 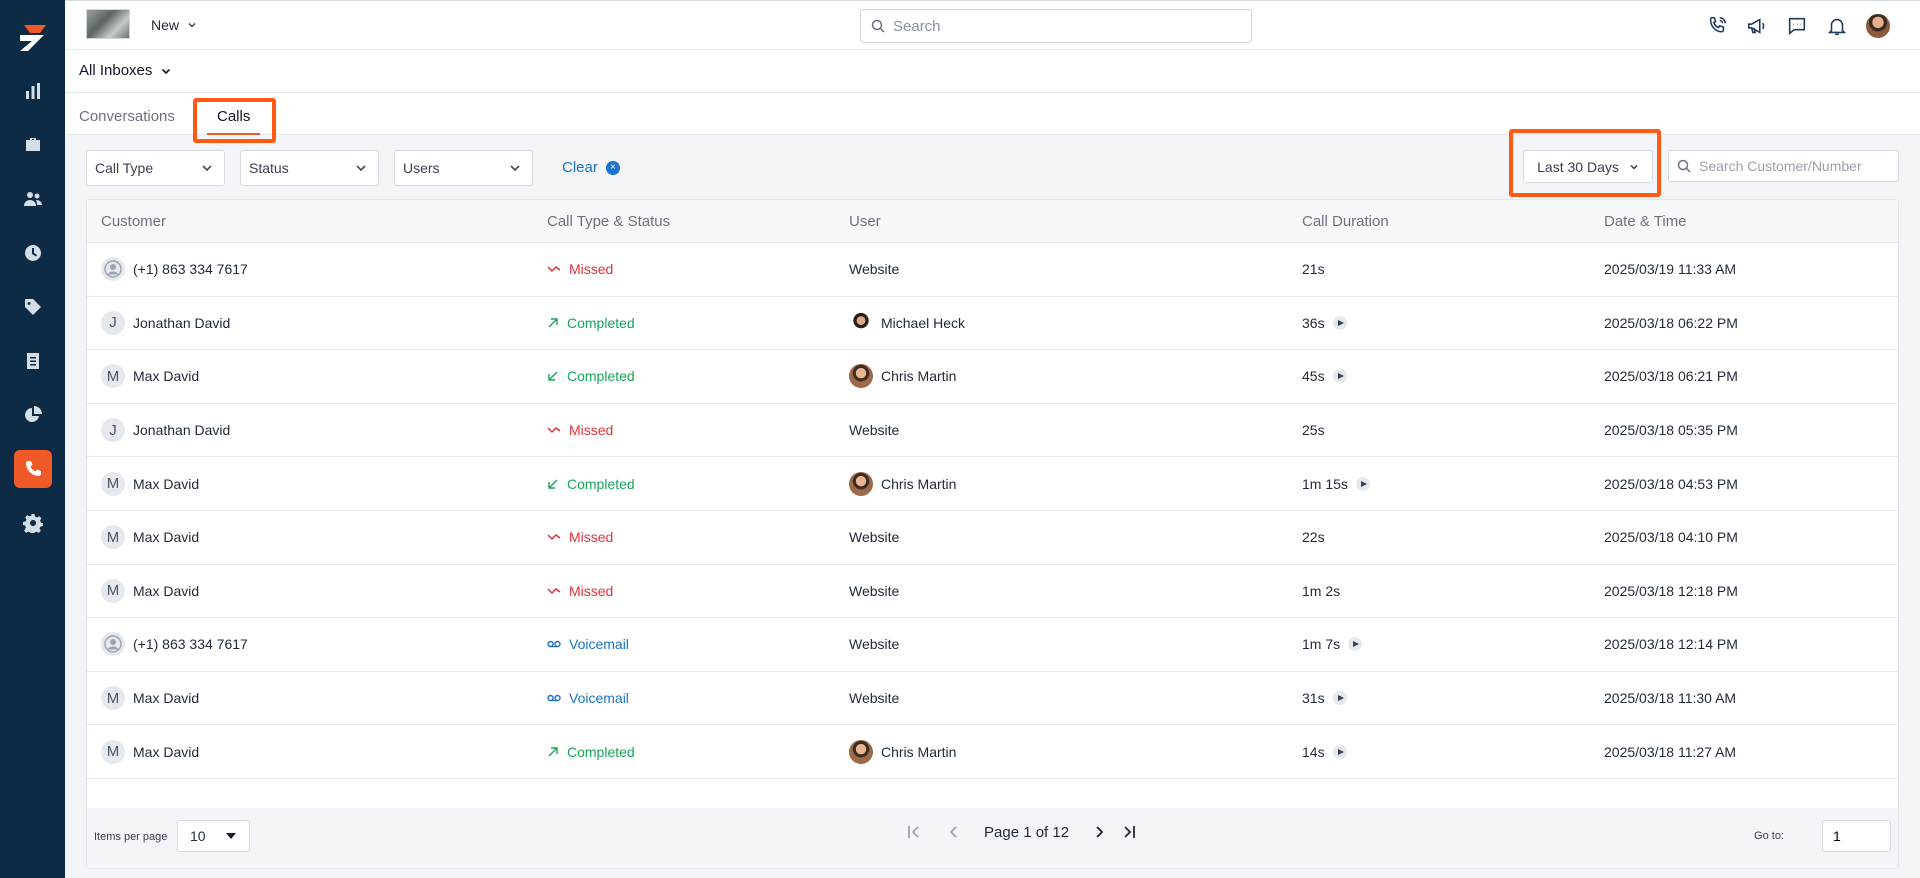 I want to click on nav-documents, so click(x=33, y=361).